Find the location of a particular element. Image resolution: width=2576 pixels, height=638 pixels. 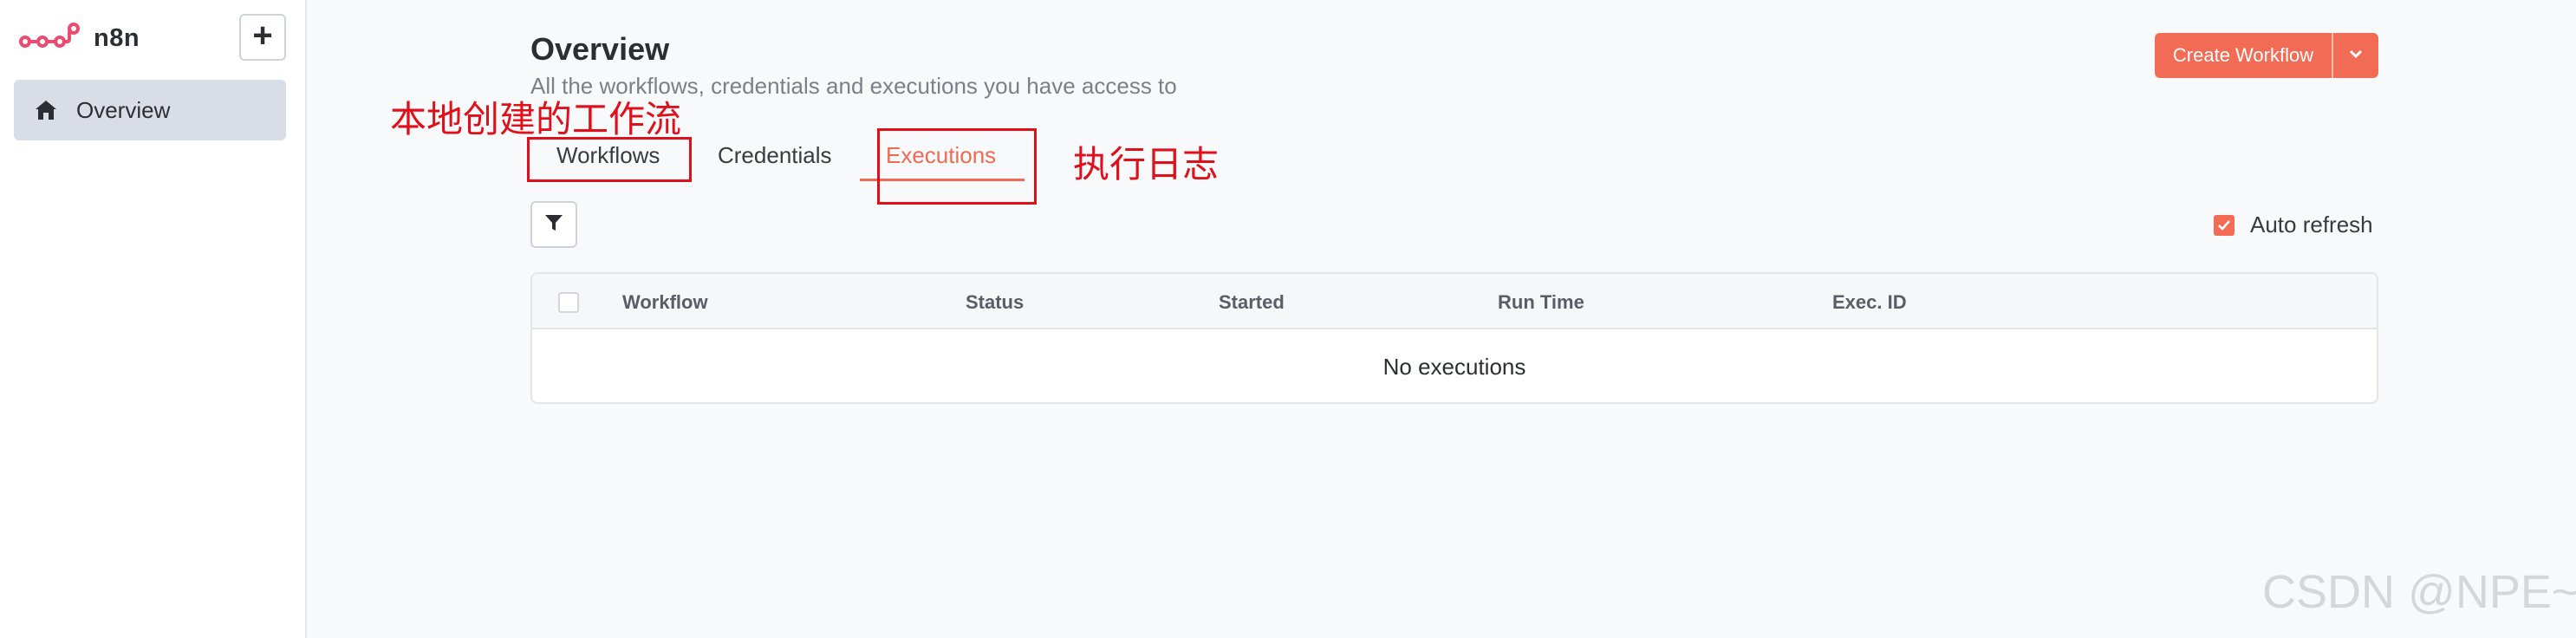

app-name: n8n is located at coordinates (117, 37).